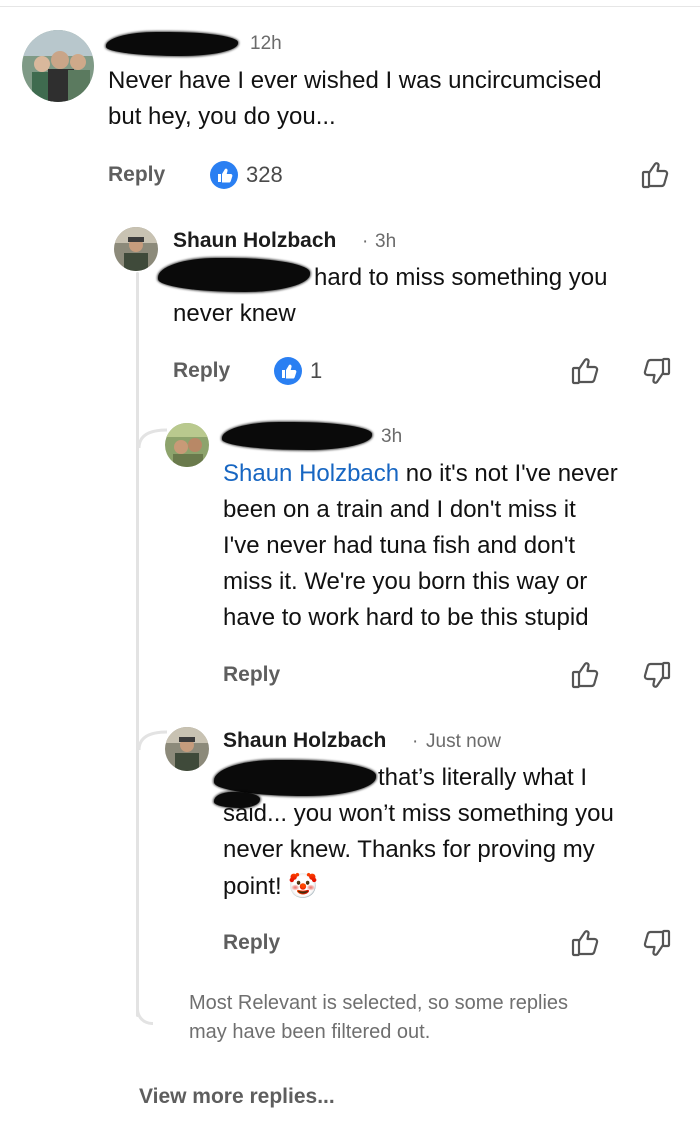 This screenshot has height=1137, width=700. Describe the element at coordinates (303, 886) in the screenshot. I see `clown-emoji: 🤡` at that location.